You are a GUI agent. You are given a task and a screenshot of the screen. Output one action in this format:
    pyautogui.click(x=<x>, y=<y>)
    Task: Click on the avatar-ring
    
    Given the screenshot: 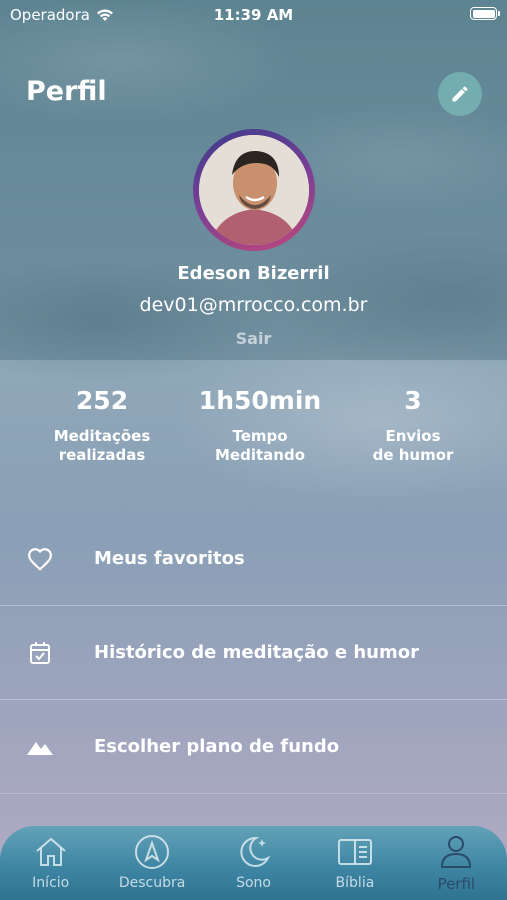 What is the action you would take?
    pyautogui.click(x=254, y=190)
    